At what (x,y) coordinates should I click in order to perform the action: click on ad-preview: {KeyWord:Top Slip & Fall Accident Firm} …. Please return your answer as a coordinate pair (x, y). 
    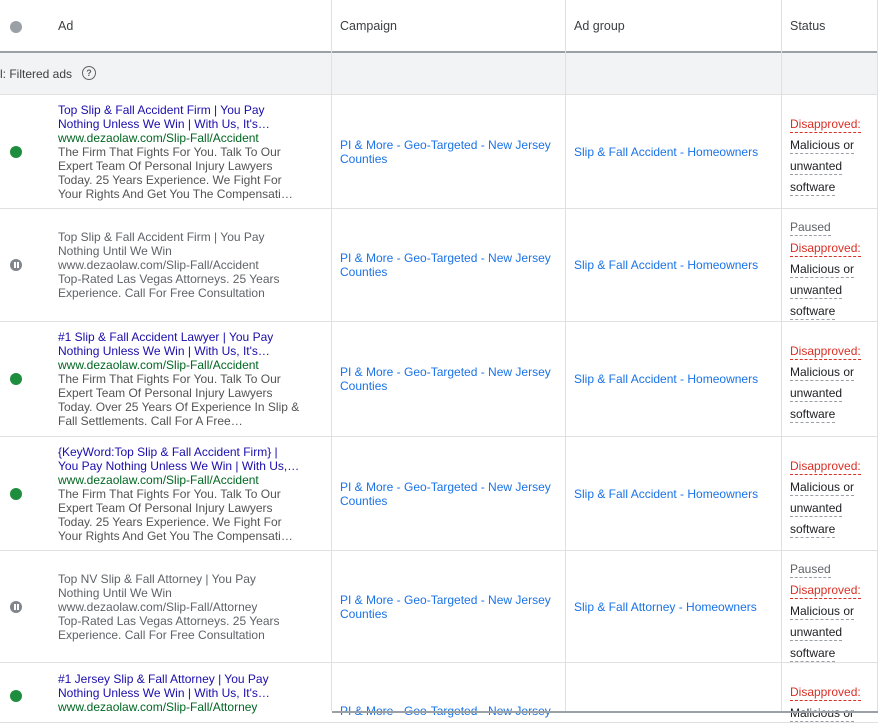
    Looking at the image, I should click on (180, 494).